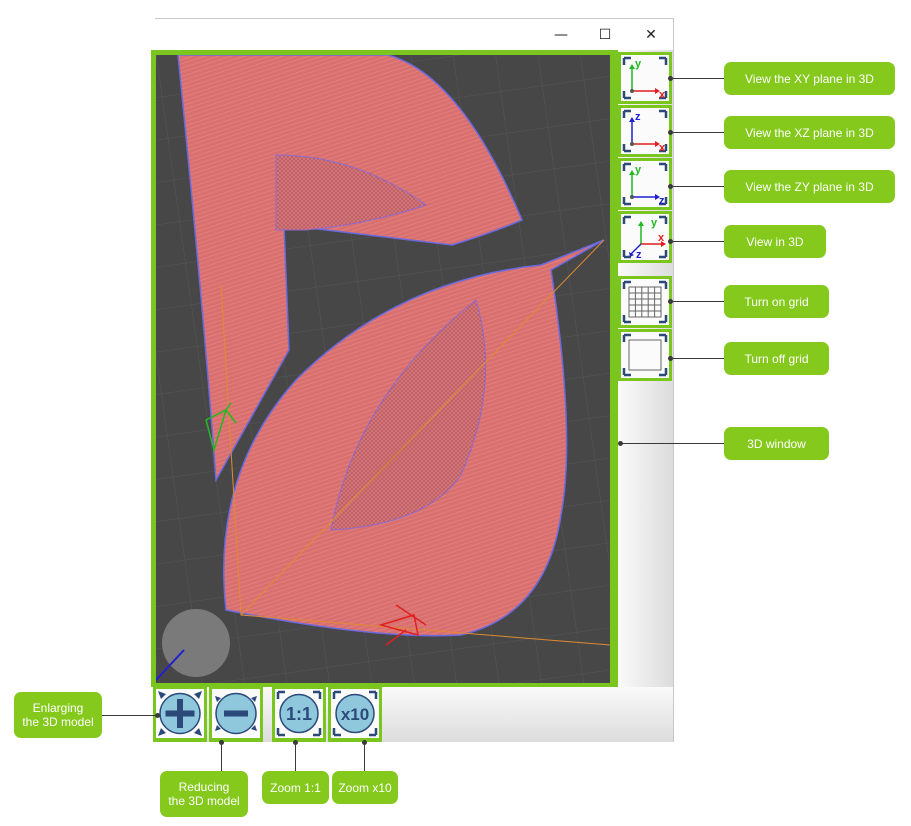  I want to click on axes-zy-icon: y z, so click(645, 184).